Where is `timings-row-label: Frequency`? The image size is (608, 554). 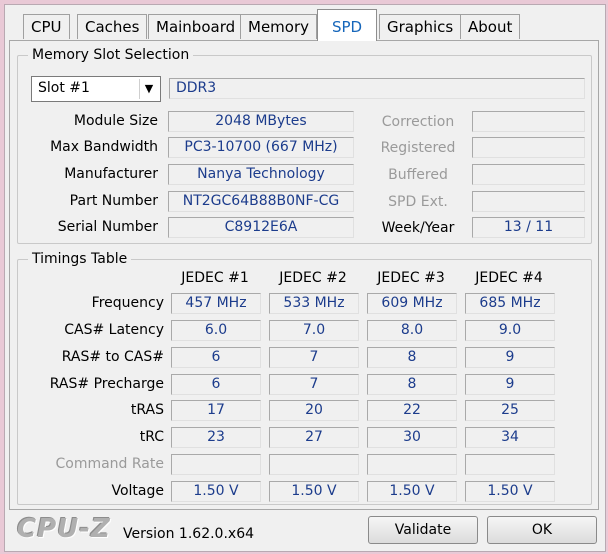 timings-row-label: Frequency is located at coordinates (127, 303).